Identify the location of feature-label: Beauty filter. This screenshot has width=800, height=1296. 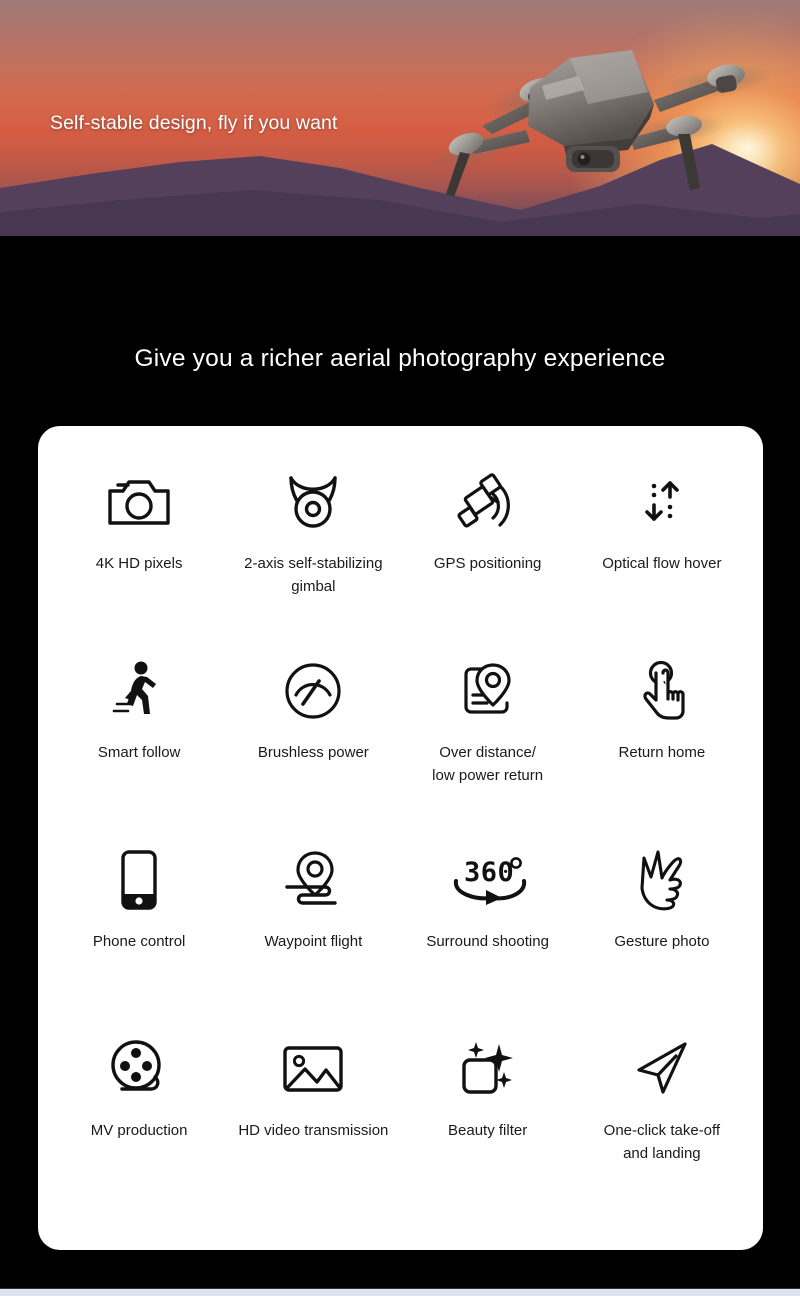
(488, 1130).